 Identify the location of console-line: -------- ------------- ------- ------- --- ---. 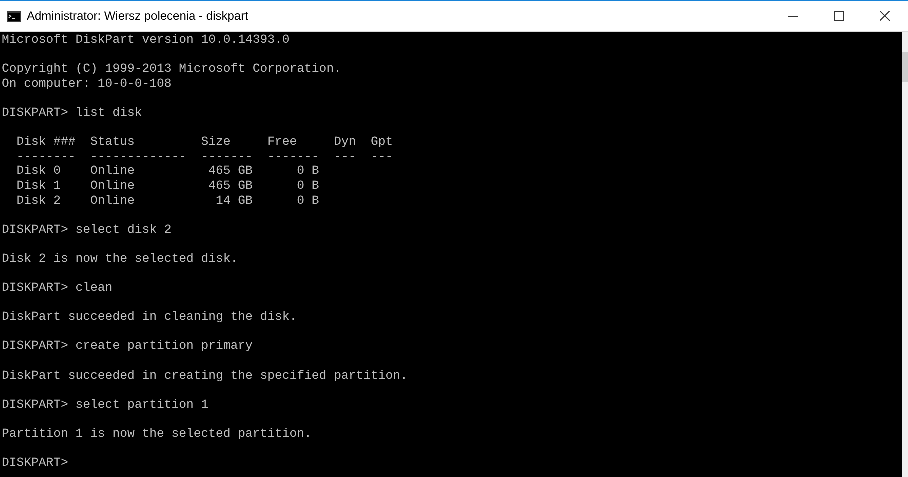
(205, 157).